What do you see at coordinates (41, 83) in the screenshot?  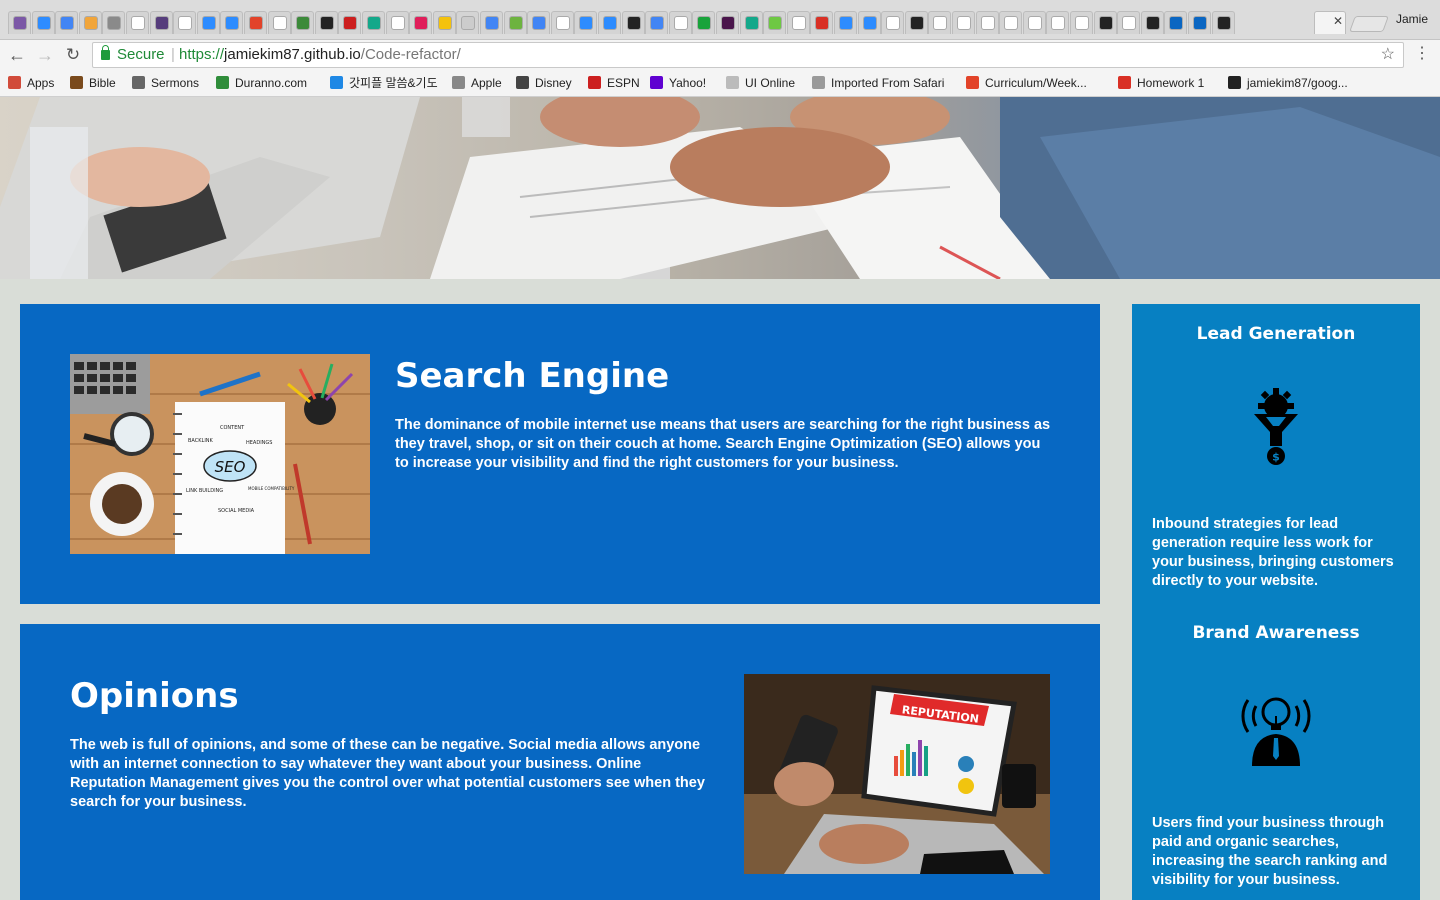 I see `bookmark-label: Apps` at bounding box center [41, 83].